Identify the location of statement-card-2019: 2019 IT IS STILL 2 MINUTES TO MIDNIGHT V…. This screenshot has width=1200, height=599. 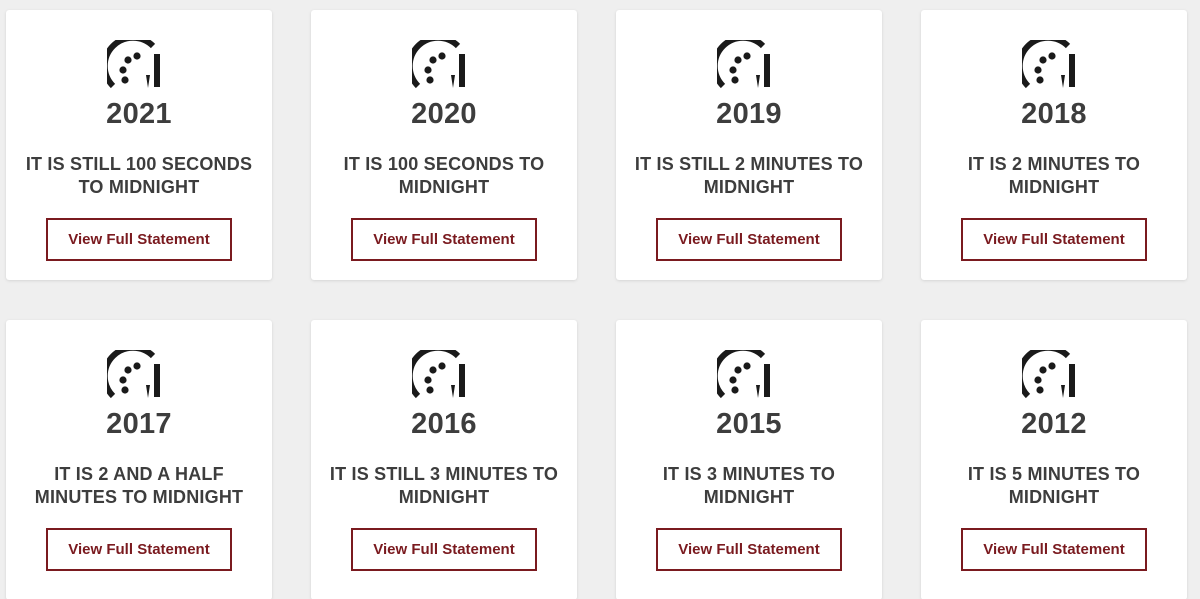
(749, 145).